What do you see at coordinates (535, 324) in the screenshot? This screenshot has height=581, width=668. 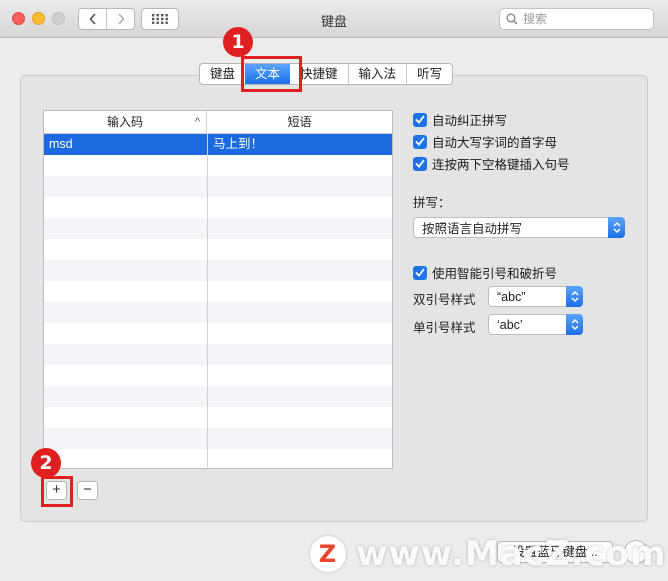 I see `single-quotes-popup: ‘abc’` at bounding box center [535, 324].